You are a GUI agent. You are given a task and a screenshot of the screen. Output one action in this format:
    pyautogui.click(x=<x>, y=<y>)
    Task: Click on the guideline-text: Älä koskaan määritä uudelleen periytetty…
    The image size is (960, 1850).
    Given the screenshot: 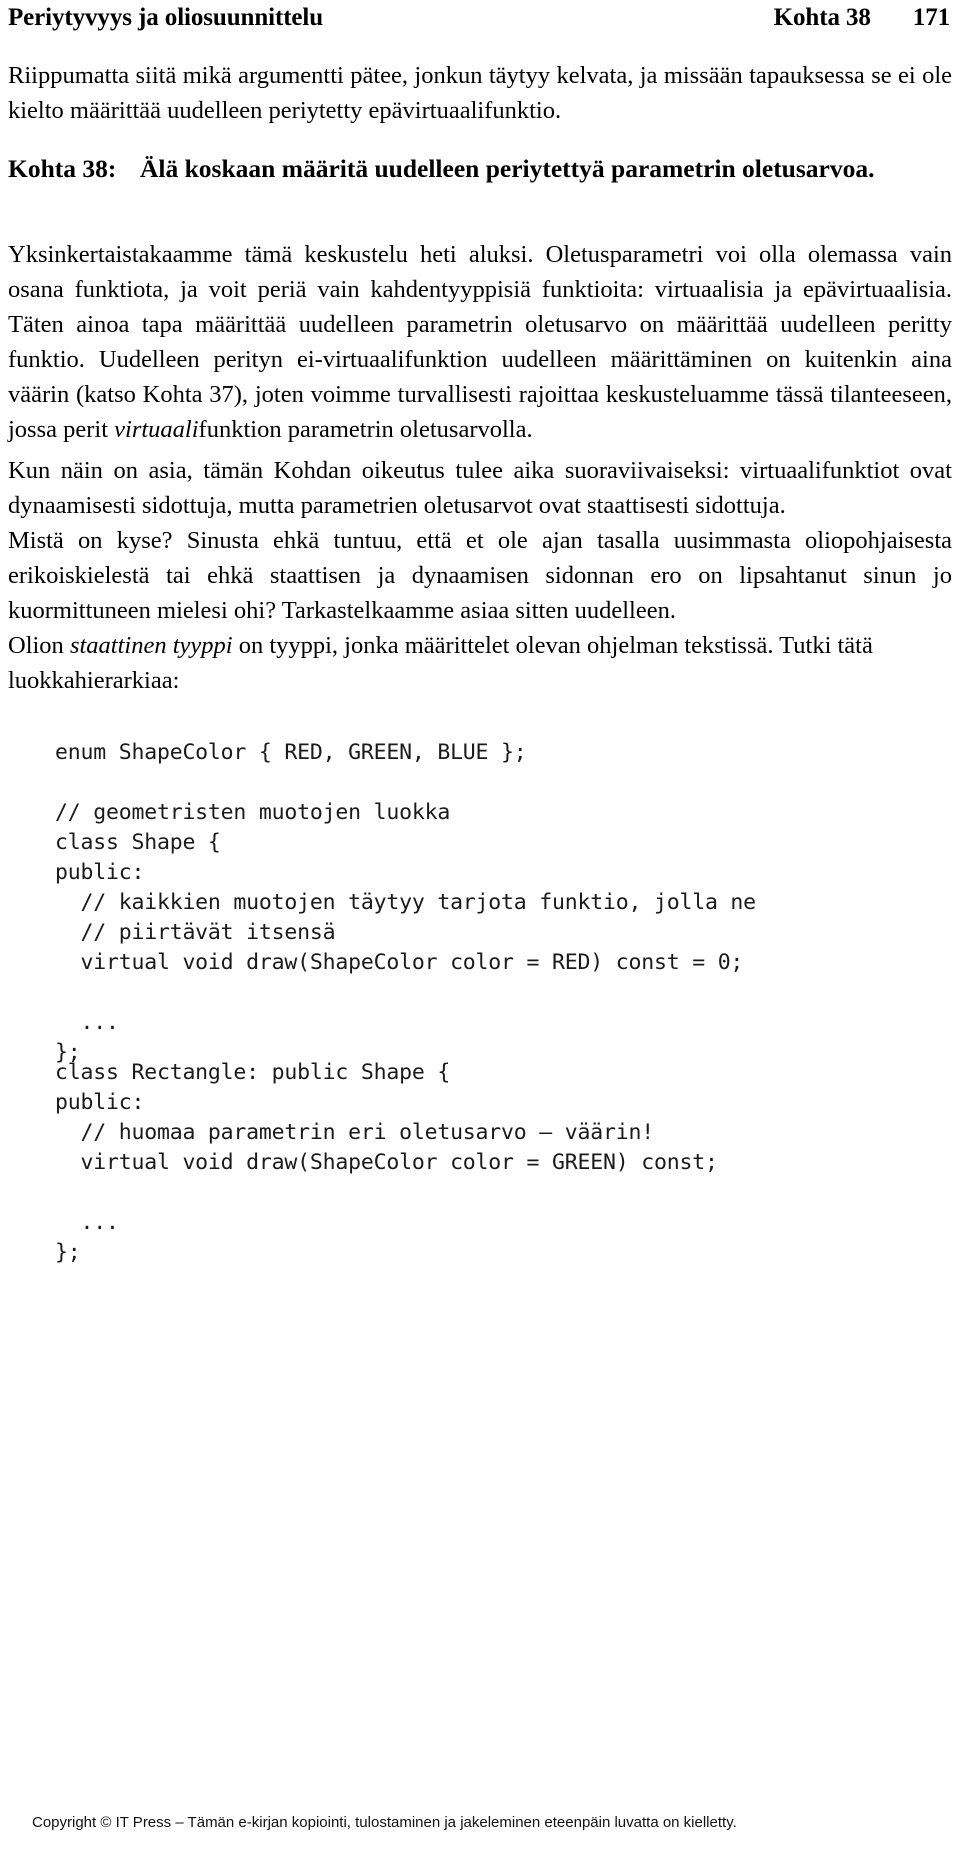 What is the action you would take?
    pyautogui.click(x=507, y=168)
    